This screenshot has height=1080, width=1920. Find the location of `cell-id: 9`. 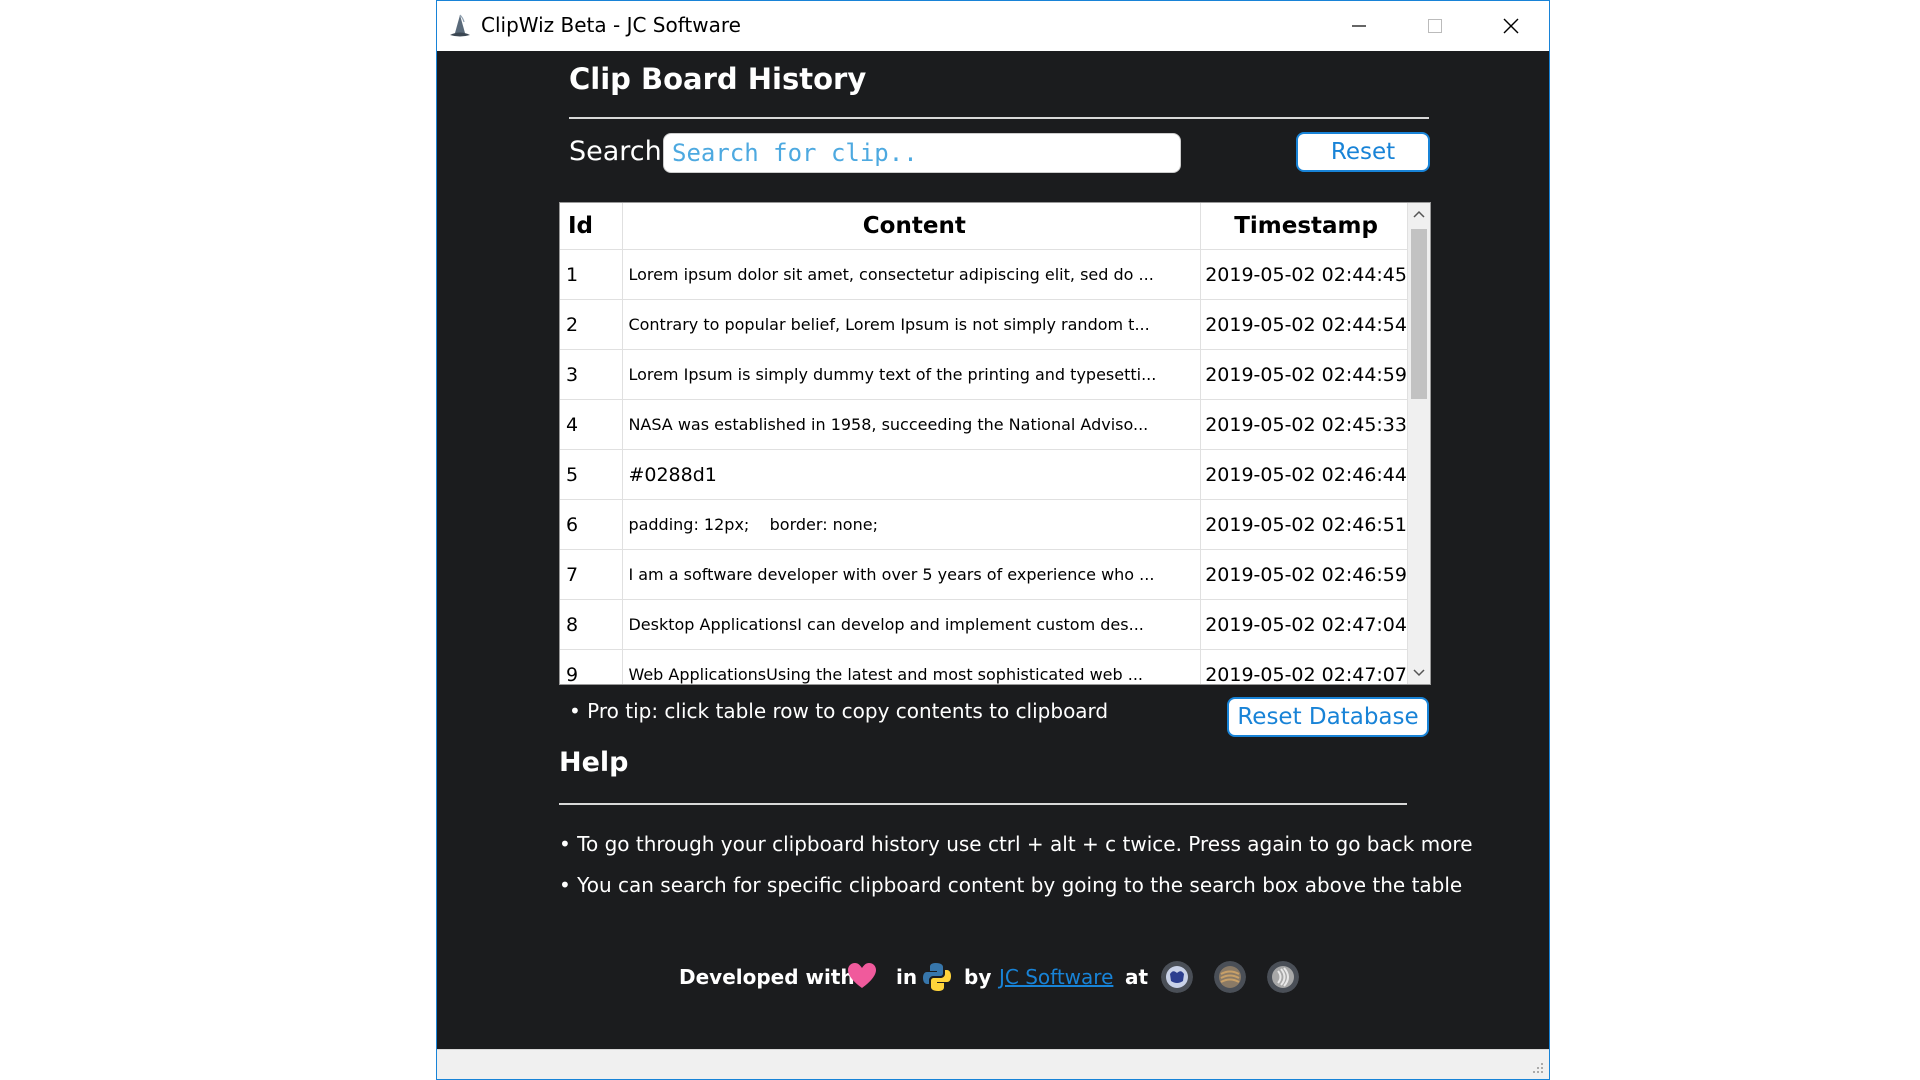

cell-id: 9 is located at coordinates (592, 666).